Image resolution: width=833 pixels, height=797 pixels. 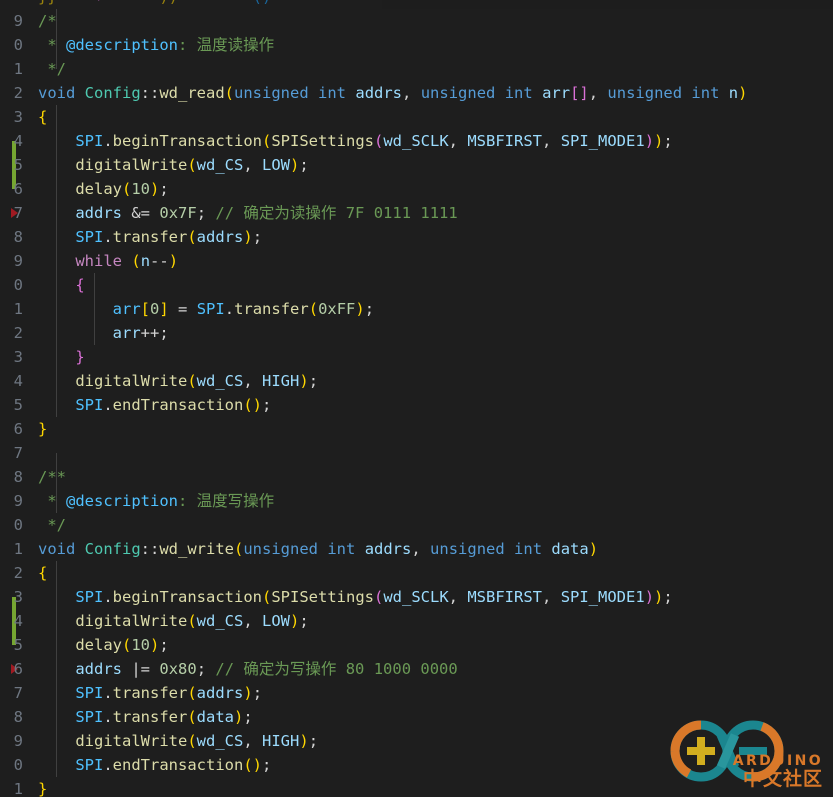 I want to click on read-mask-comment: // 确定为读操作 7F 0111 1111, so click(x=336, y=213).